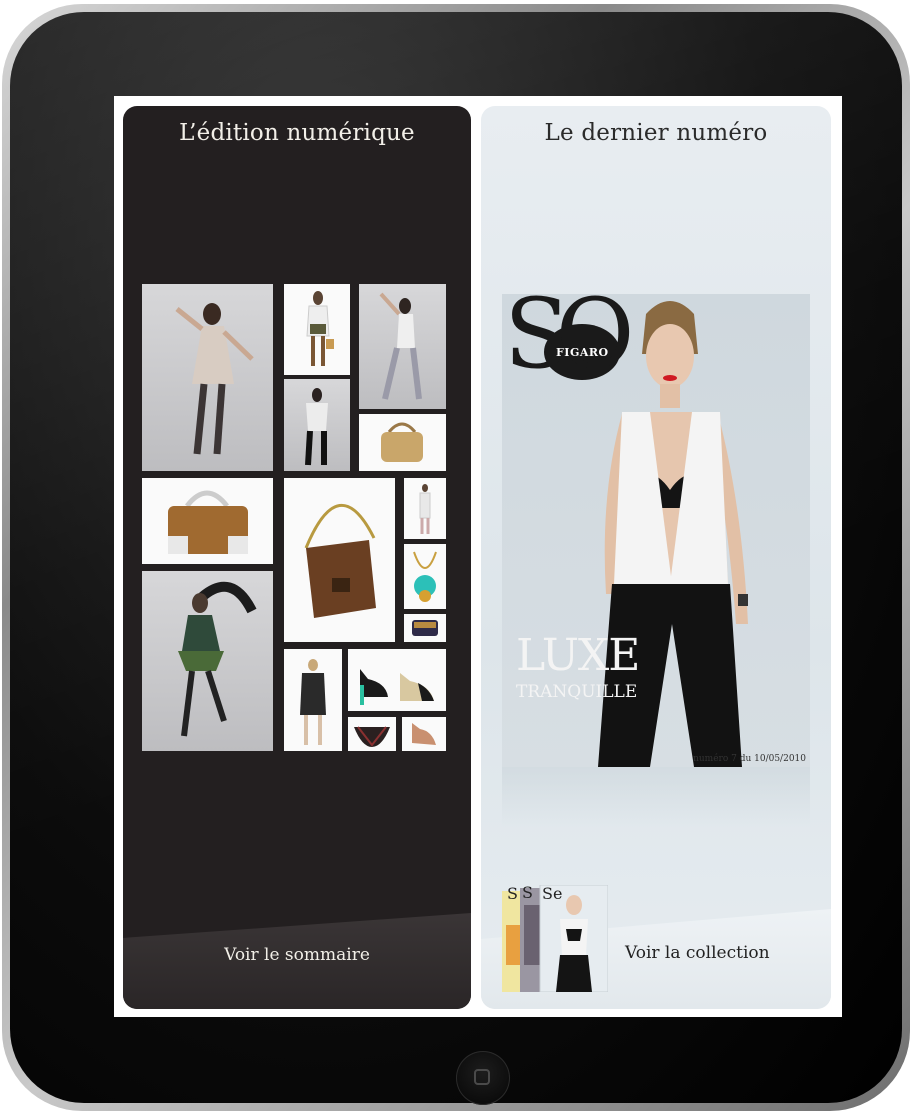 This screenshot has width=913, height=1114. I want to click on cover-masthead: SO, so click(569, 342).